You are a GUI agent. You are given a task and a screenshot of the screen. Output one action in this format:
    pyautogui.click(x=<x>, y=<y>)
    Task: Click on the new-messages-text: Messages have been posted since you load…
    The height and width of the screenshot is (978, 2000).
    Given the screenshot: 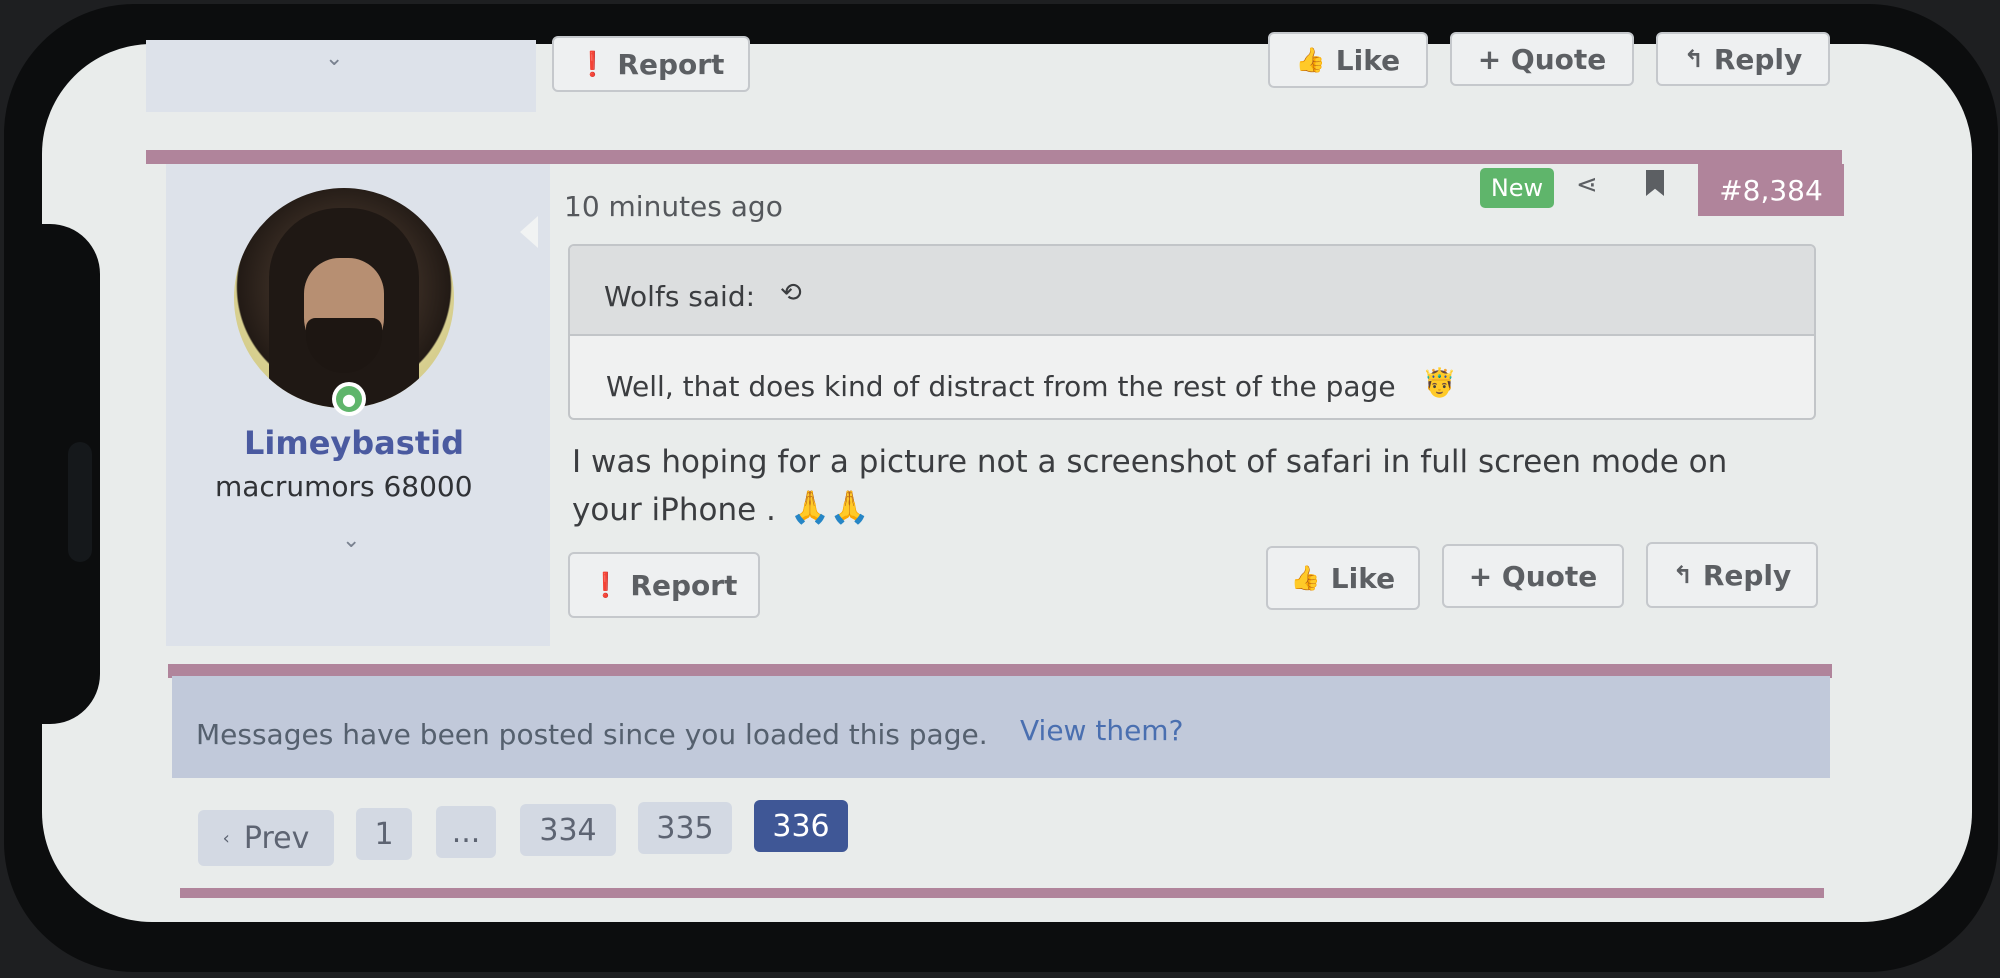 What is the action you would take?
    pyautogui.click(x=592, y=734)
    